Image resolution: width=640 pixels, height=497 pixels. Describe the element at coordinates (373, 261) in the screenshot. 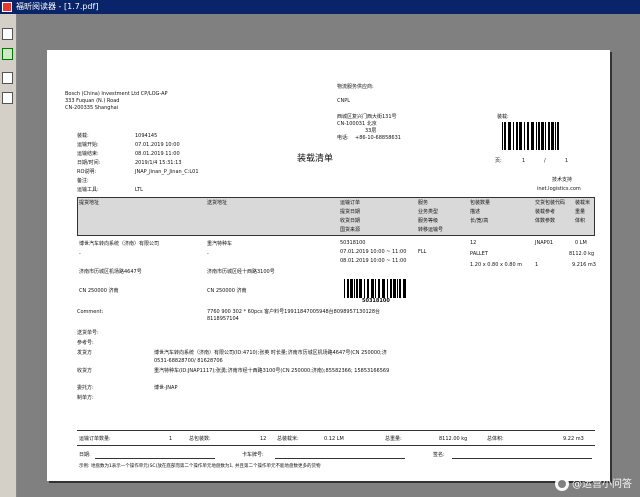

I see `delivery-date: 08.01.2019 10:00 ~ 11:00` at that location.